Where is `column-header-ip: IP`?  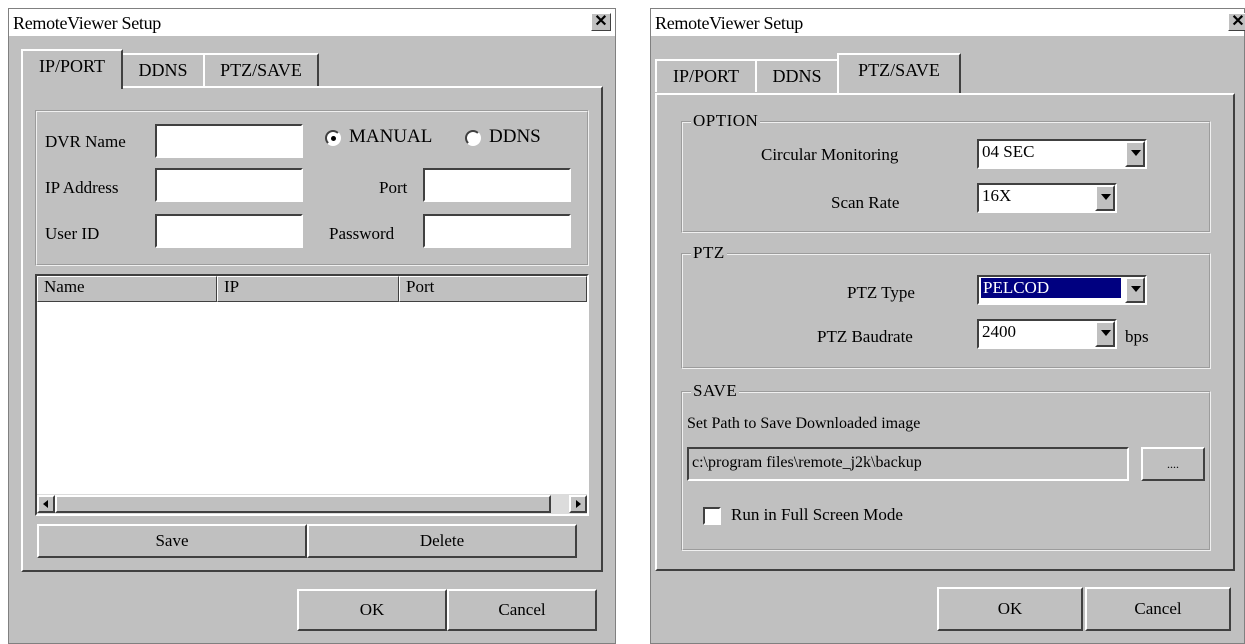 column-header-ip: IP is located at coordinates (308, 289).